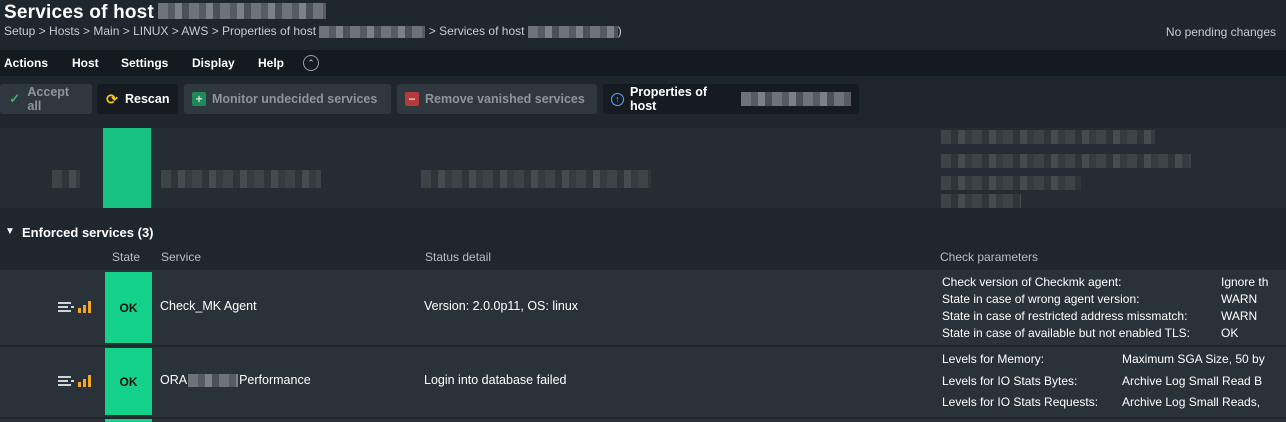  I want to click on arrow-up-circle-icon: ↑, so click(617, 99).